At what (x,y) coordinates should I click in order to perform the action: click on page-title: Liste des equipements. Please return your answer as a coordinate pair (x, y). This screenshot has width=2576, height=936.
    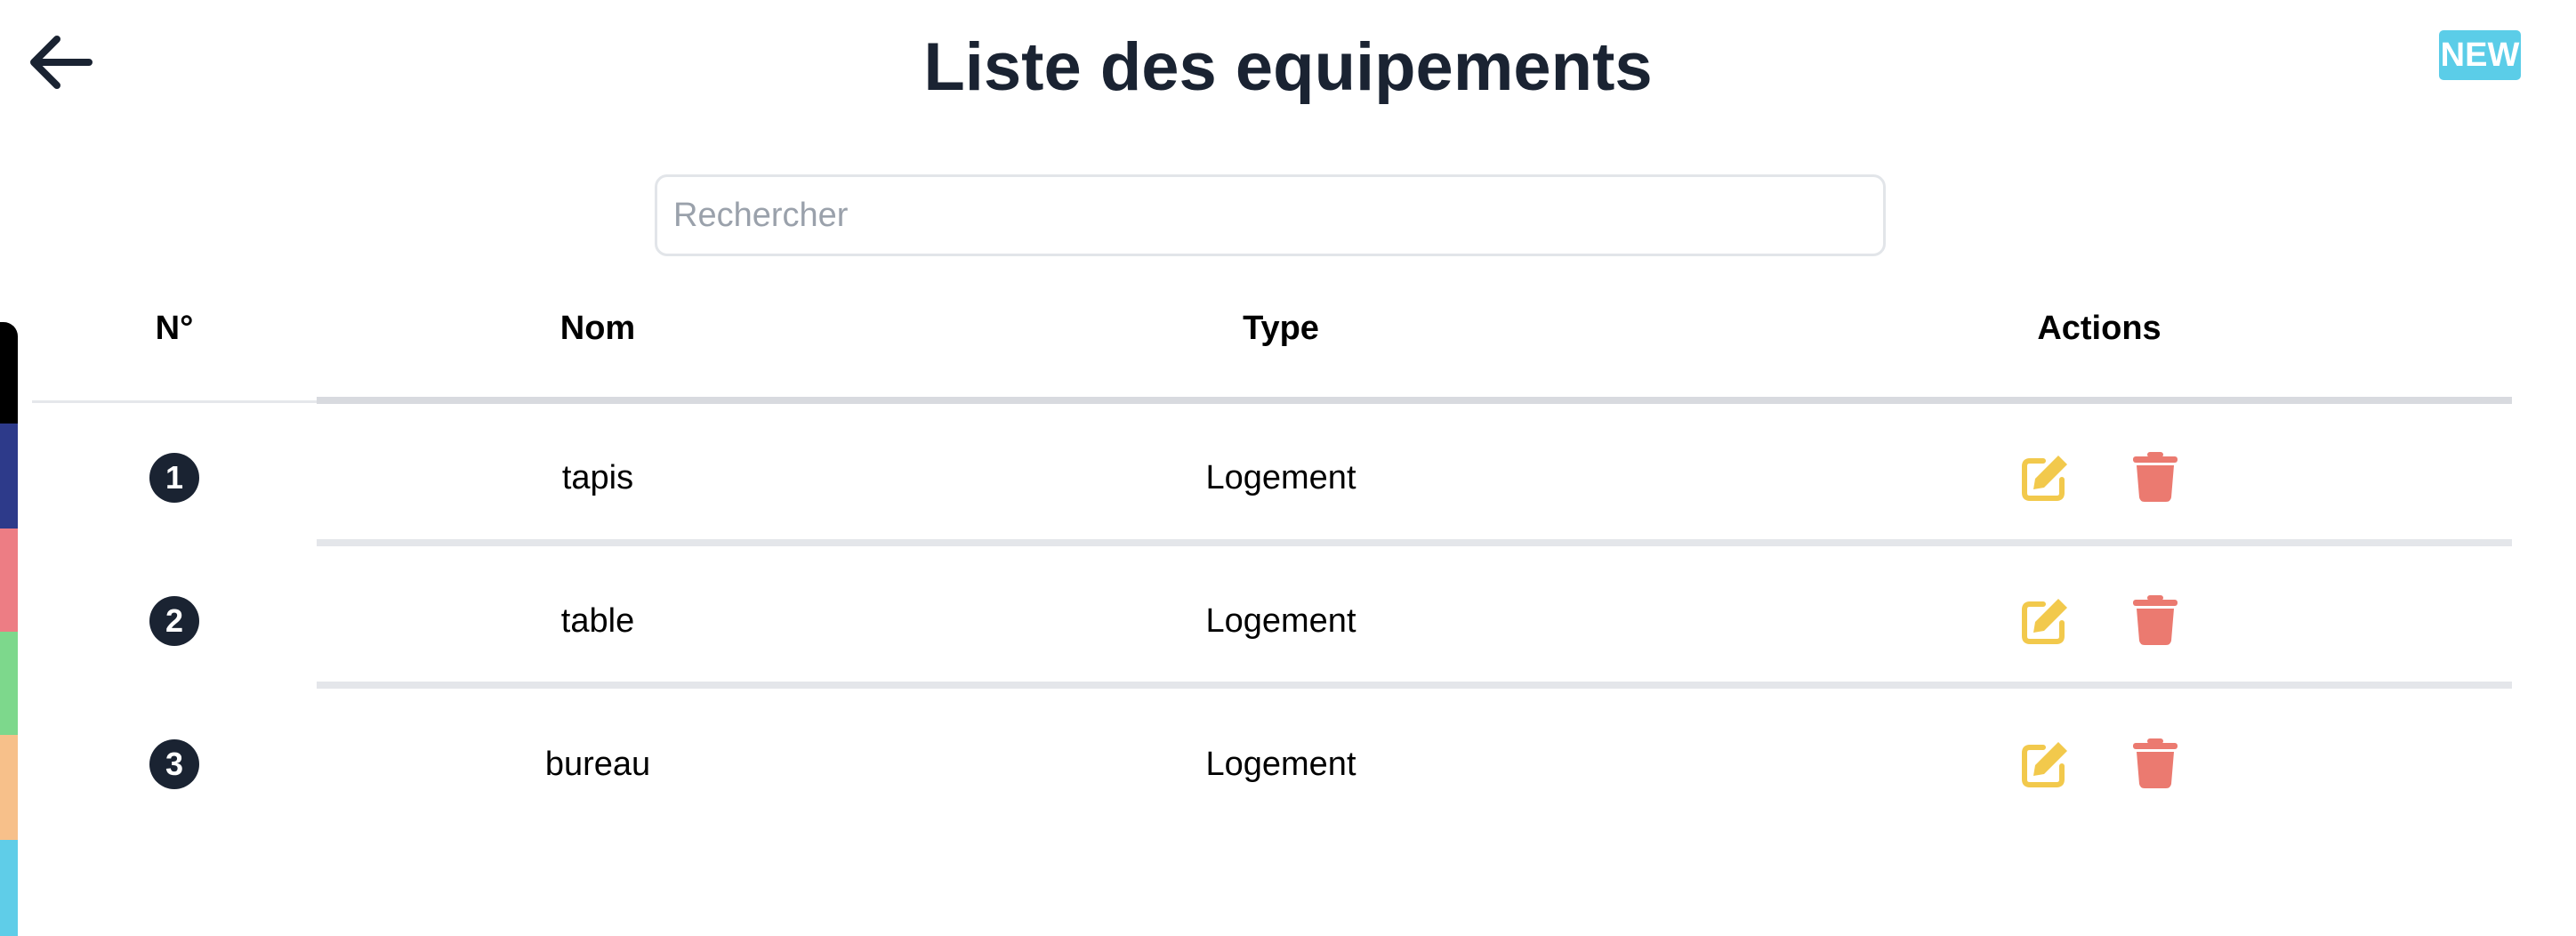
    Looking at the image, I should click on (1288, 67).